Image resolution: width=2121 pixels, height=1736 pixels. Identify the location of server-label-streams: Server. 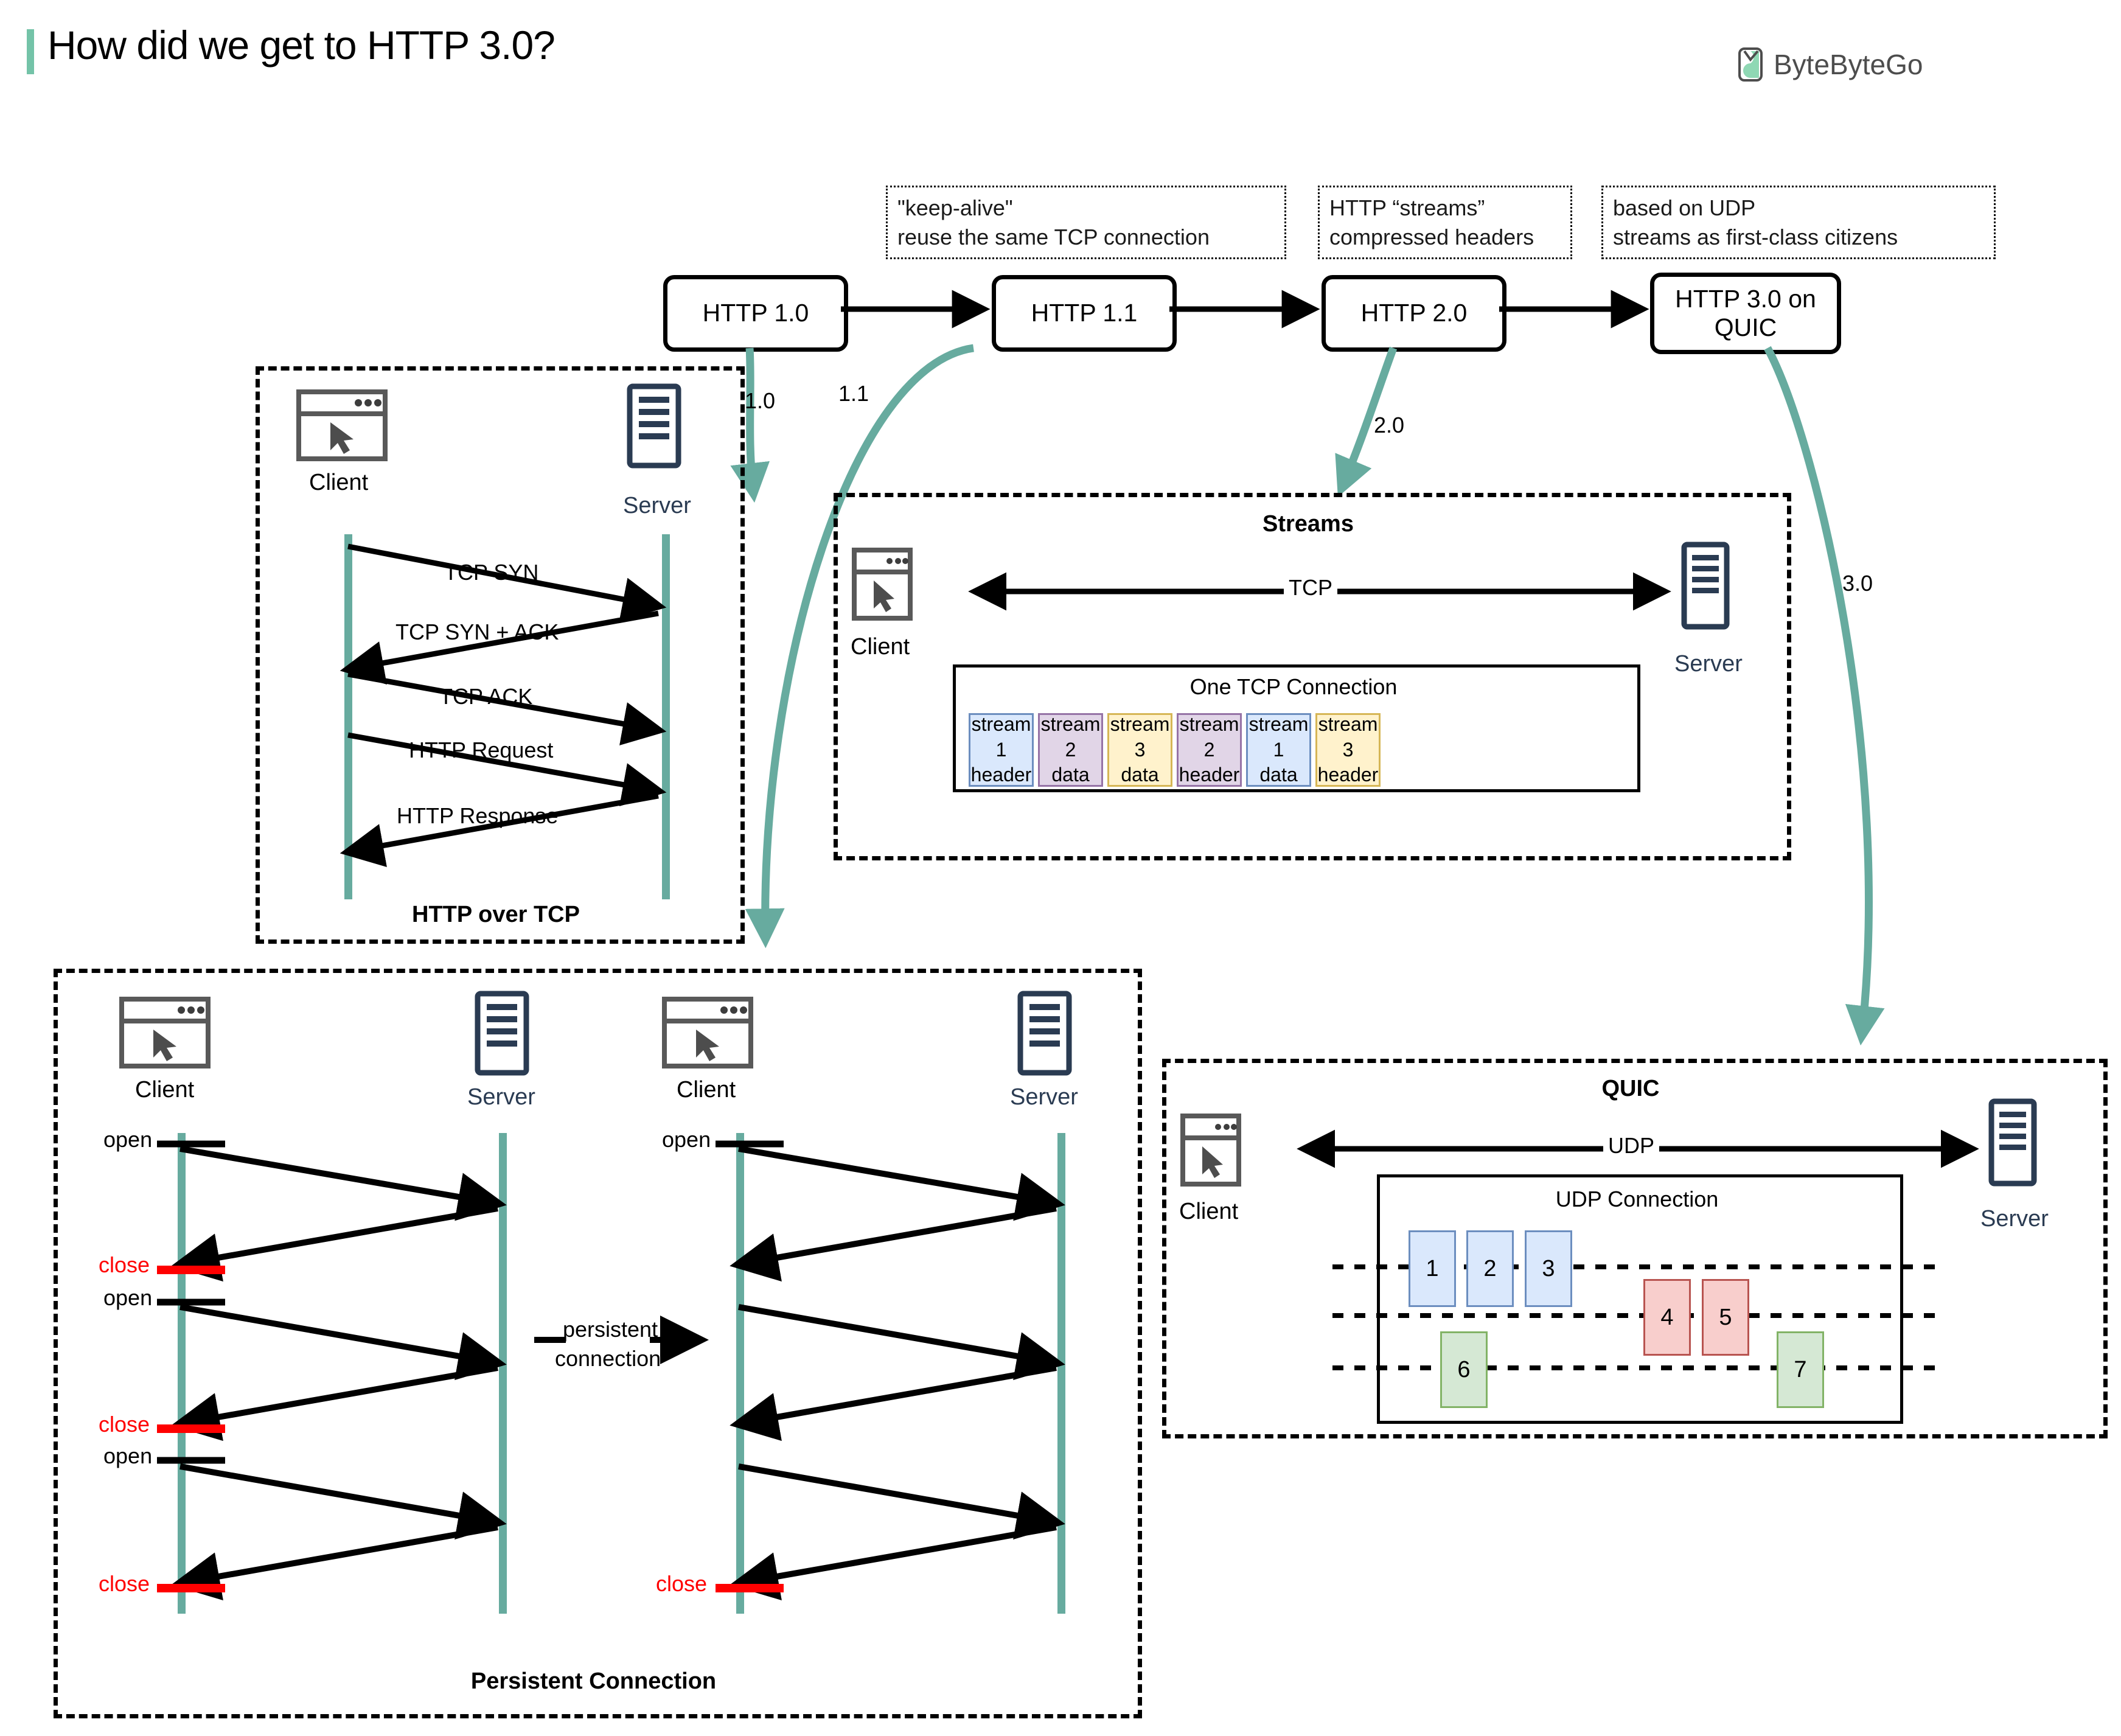
(1708, 664).